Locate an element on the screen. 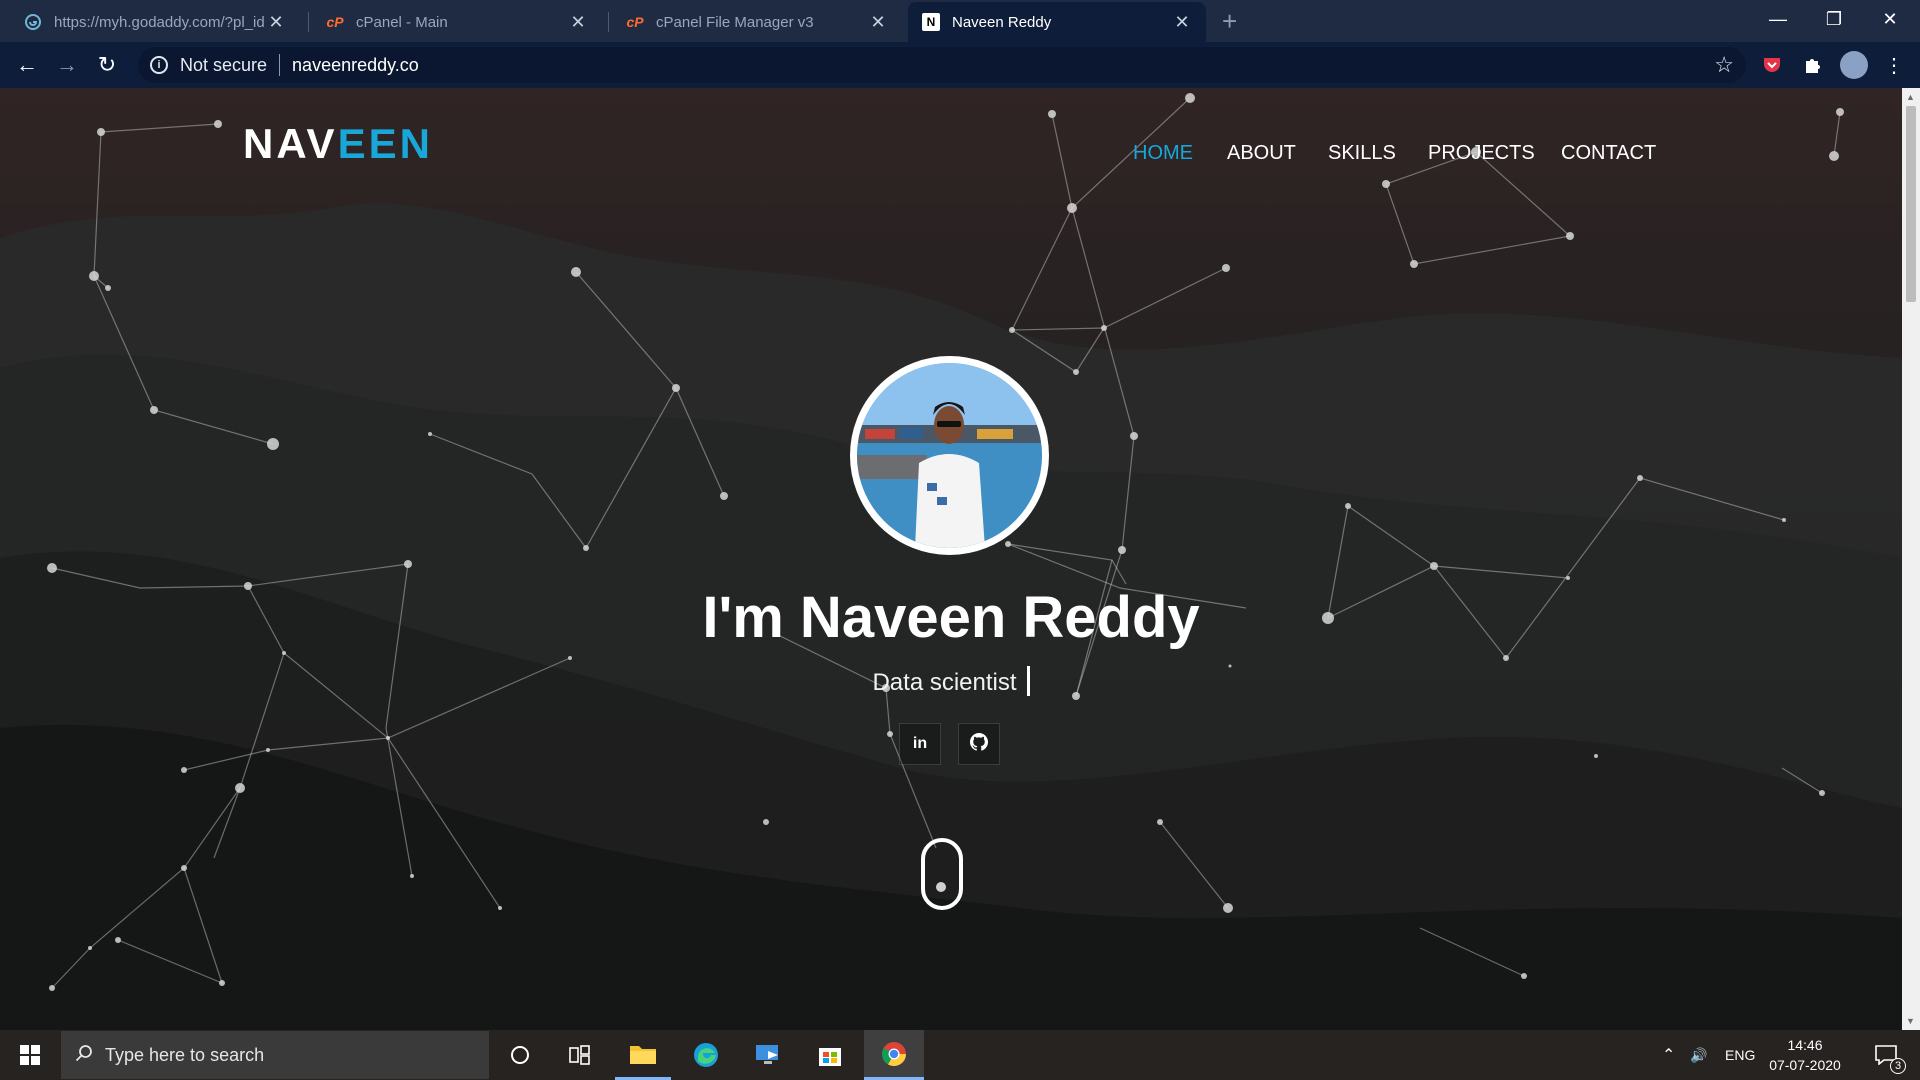  pocket-extension-icon is located at coordinates (1772, 65).